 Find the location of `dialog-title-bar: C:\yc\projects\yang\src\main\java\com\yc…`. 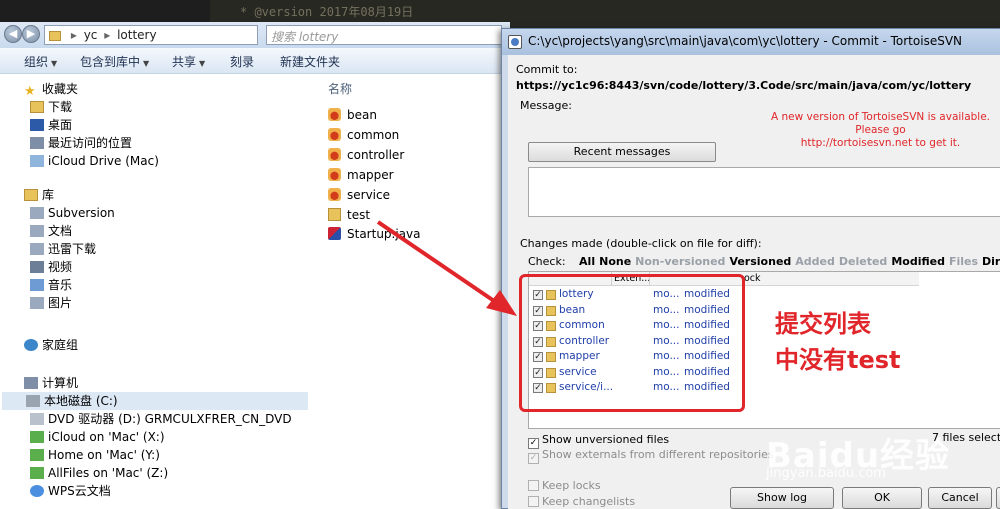

dialog-title-bar: C:\yc\projects\yang\src\main\java\com\yc… is located at coordinates (751, 42).